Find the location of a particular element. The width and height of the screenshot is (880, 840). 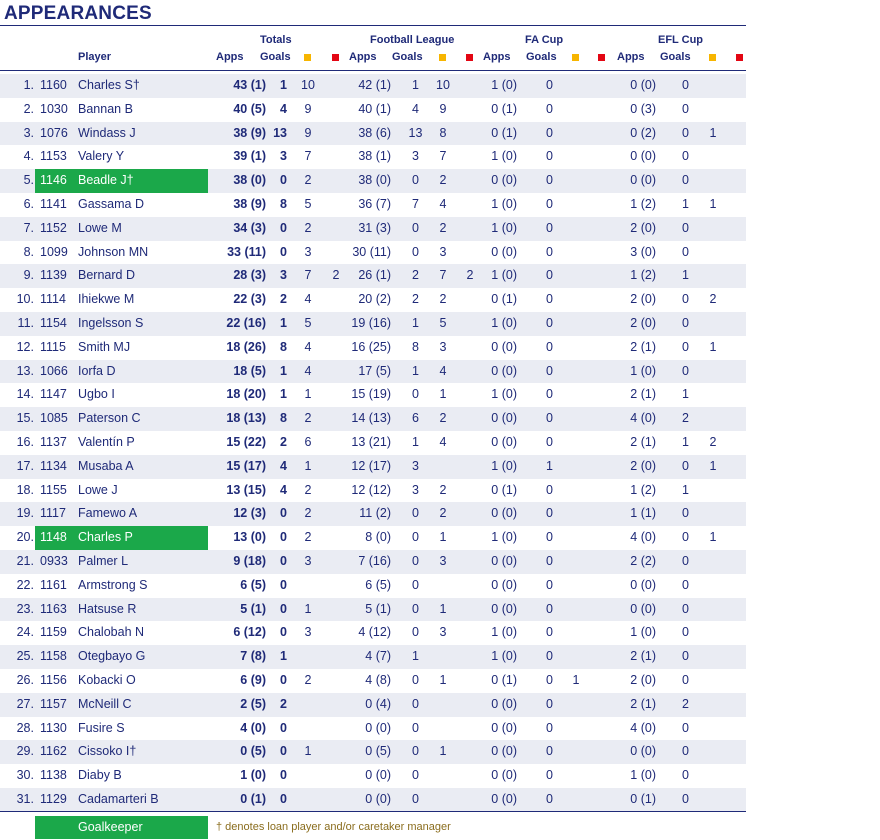

group-efl-cup: EFL Cup is located at coordinates (681, 40).